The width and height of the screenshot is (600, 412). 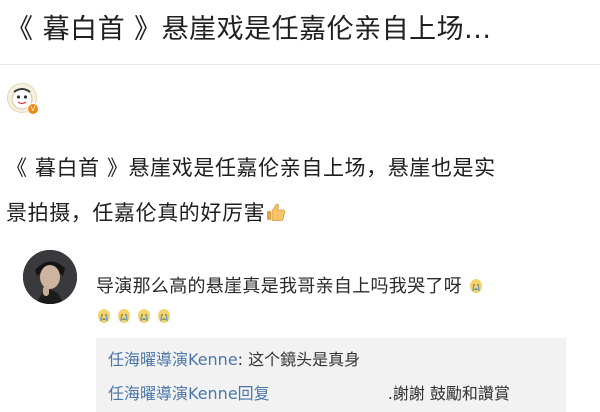 What do you see at coordinates (276, 212) in the screenshot?
I see `thumbs-up-icon` at bounding box center [276, 212].